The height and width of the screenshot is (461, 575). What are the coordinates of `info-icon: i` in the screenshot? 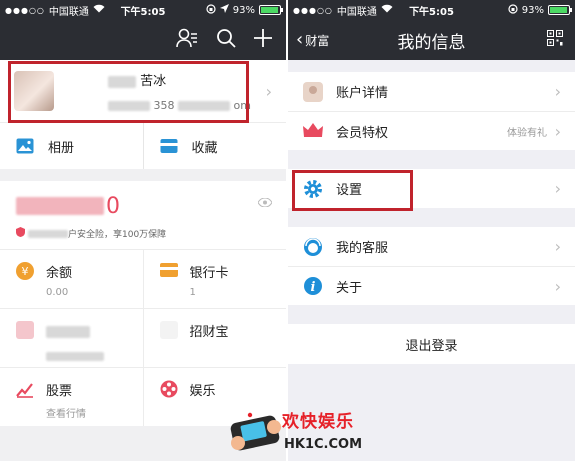 It's located at (313, 286).